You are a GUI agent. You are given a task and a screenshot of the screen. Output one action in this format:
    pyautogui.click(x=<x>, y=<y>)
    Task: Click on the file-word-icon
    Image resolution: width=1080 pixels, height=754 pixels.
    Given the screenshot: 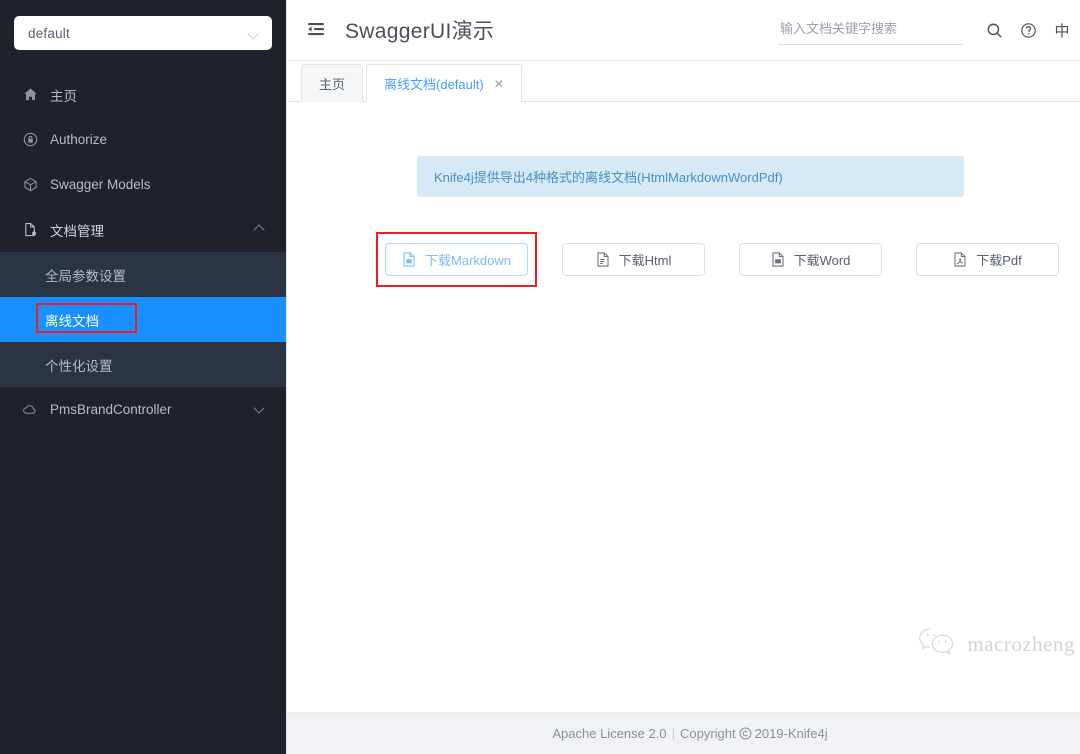 What is the action you would take?
    pyautogui.click(x=778, y=259)
    